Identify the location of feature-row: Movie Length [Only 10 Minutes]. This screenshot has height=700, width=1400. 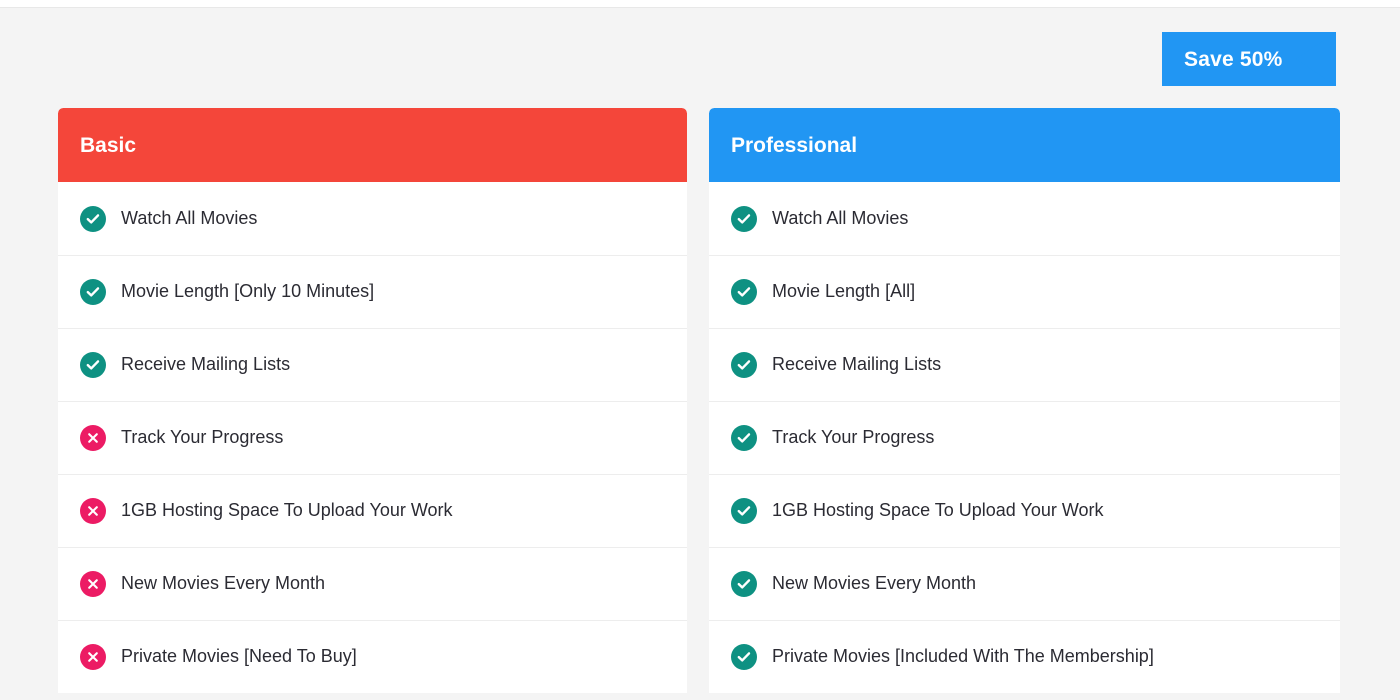
(372, 291).